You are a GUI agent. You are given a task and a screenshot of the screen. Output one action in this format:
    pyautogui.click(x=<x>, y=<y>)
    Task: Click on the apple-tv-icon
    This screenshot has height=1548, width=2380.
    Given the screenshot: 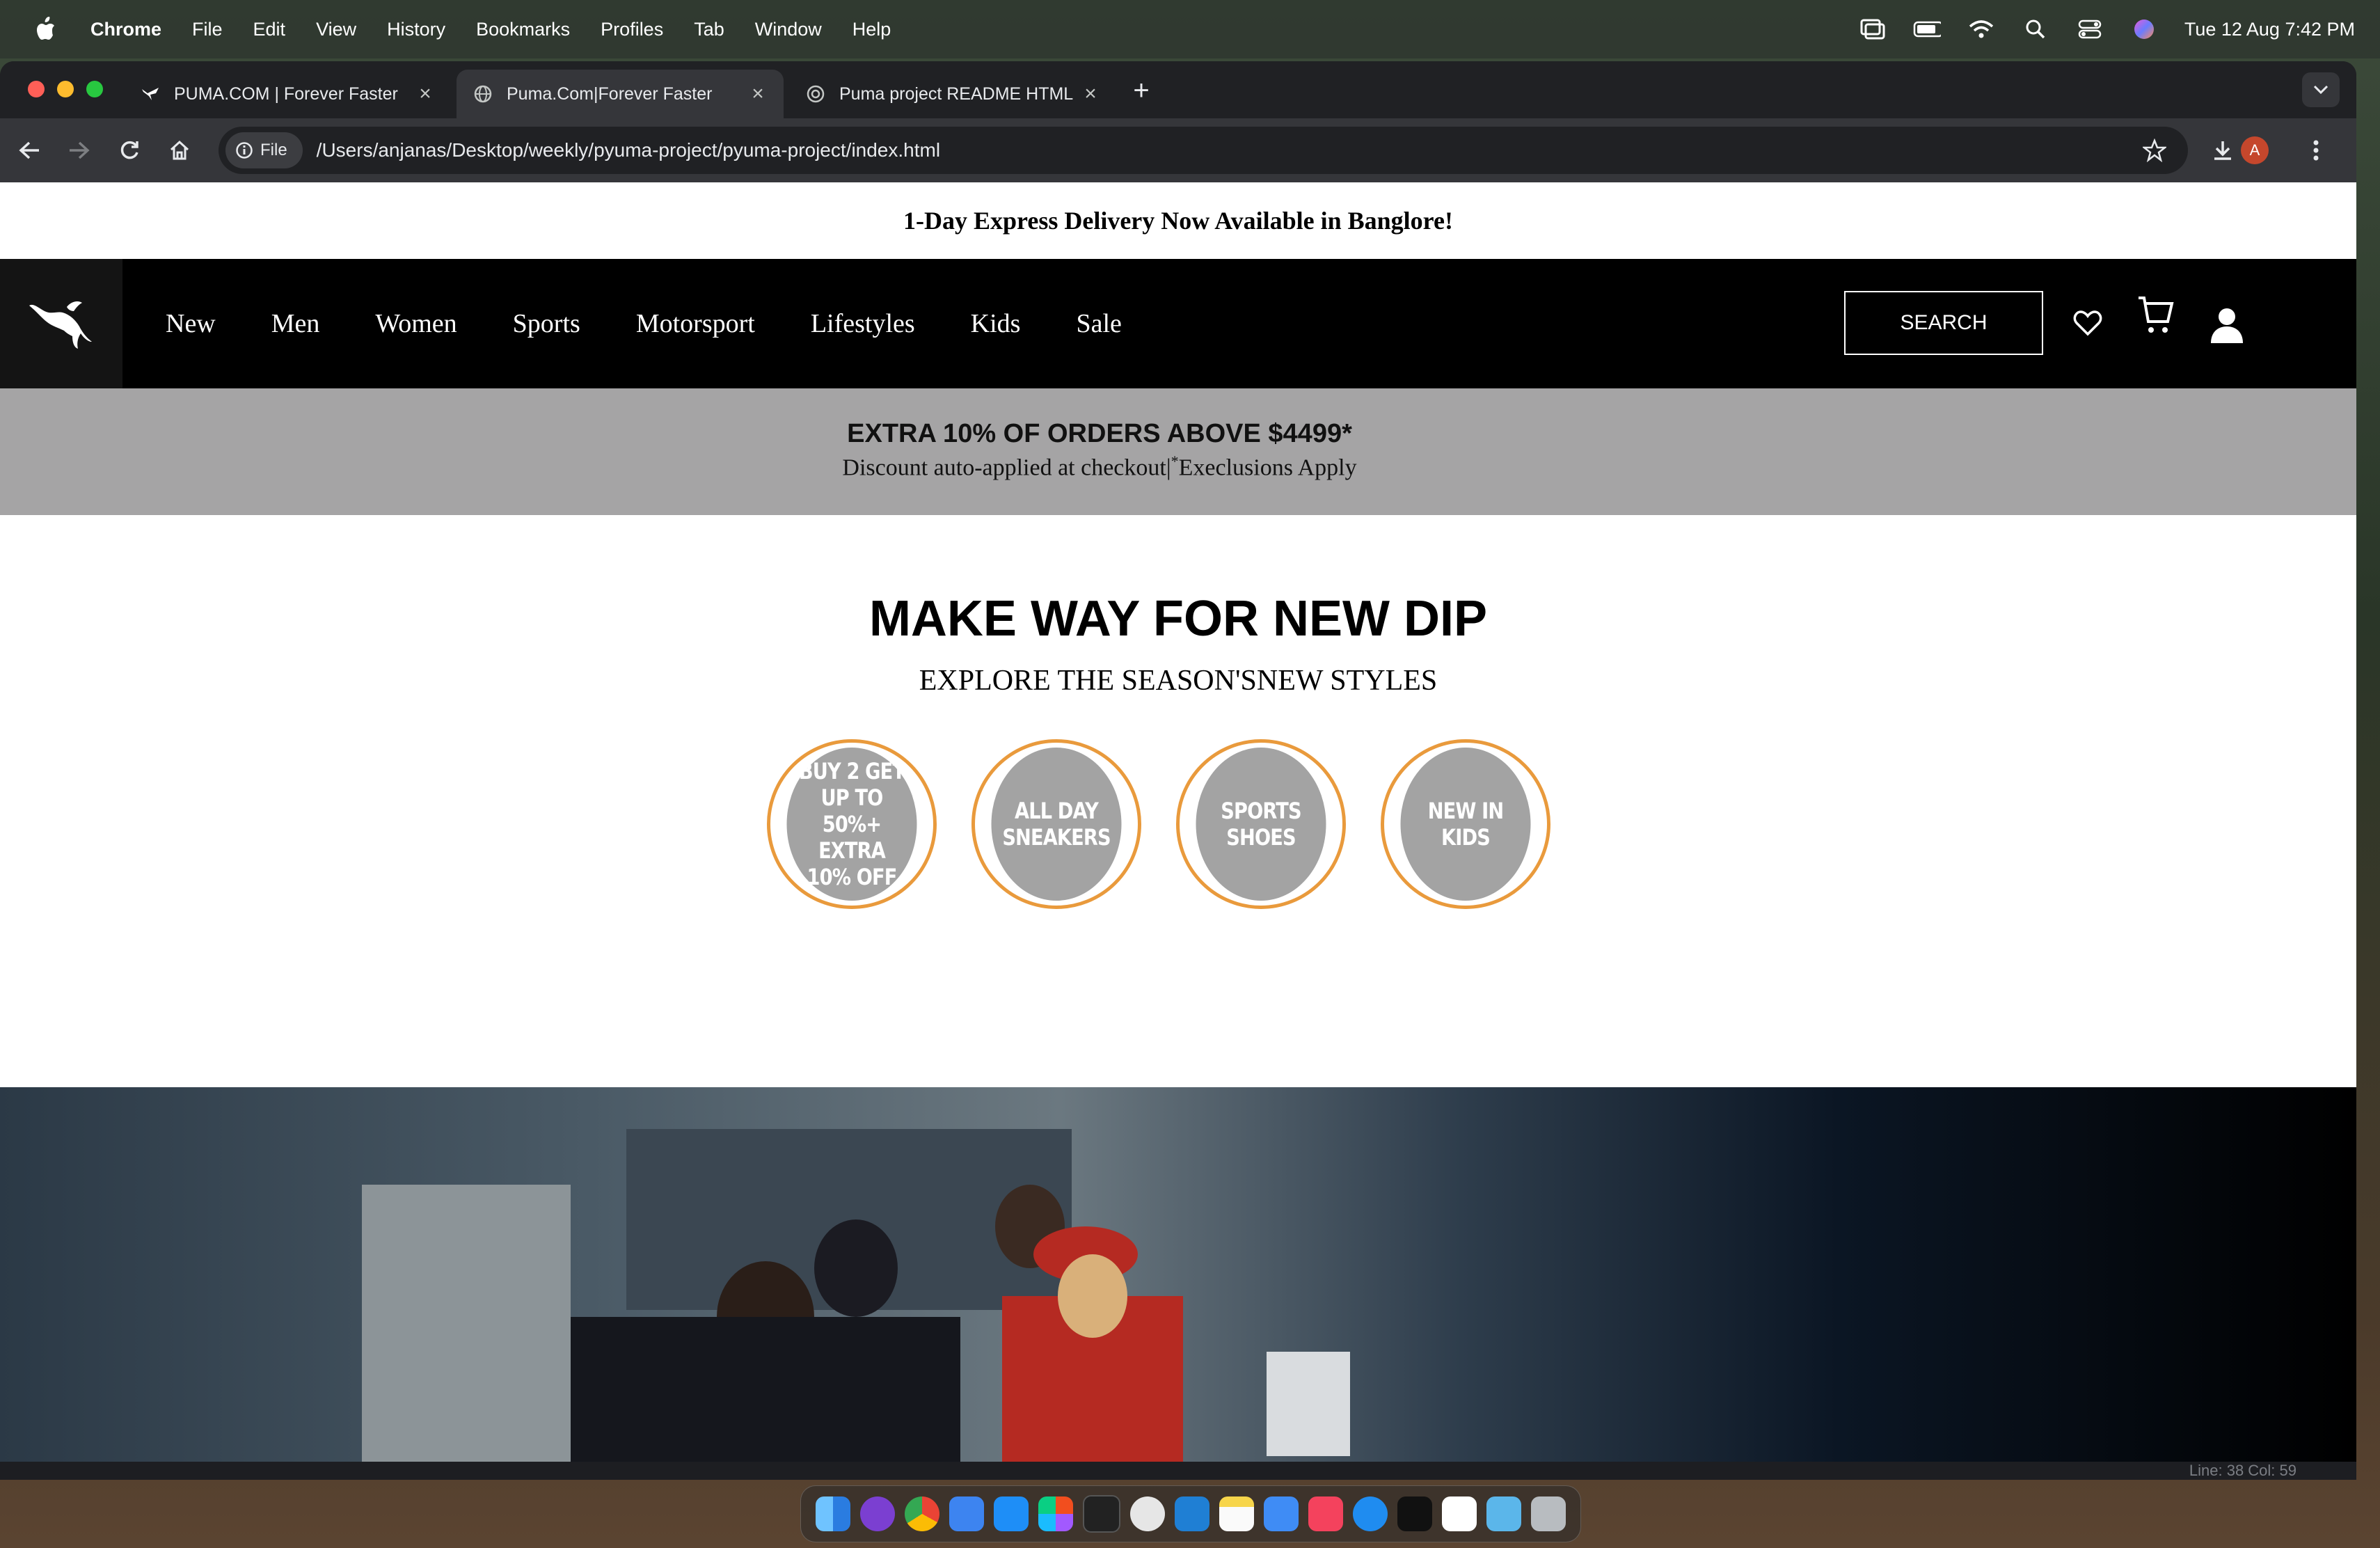 What is the action you would take?
    pyautogui.click(x=1414, y=1513)
    